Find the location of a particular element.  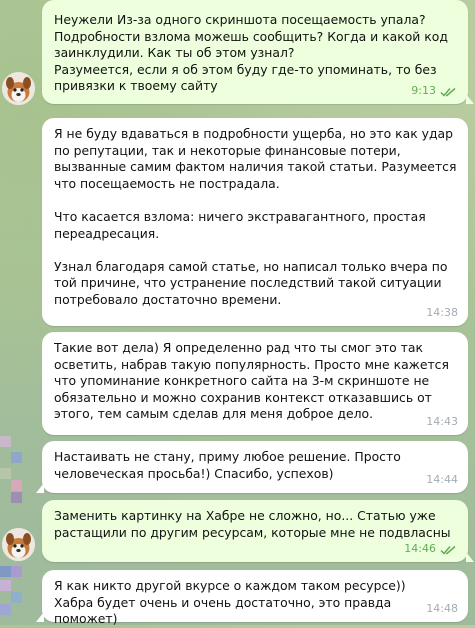

message-meta: 14:46 is located at coordinates (431, 549).